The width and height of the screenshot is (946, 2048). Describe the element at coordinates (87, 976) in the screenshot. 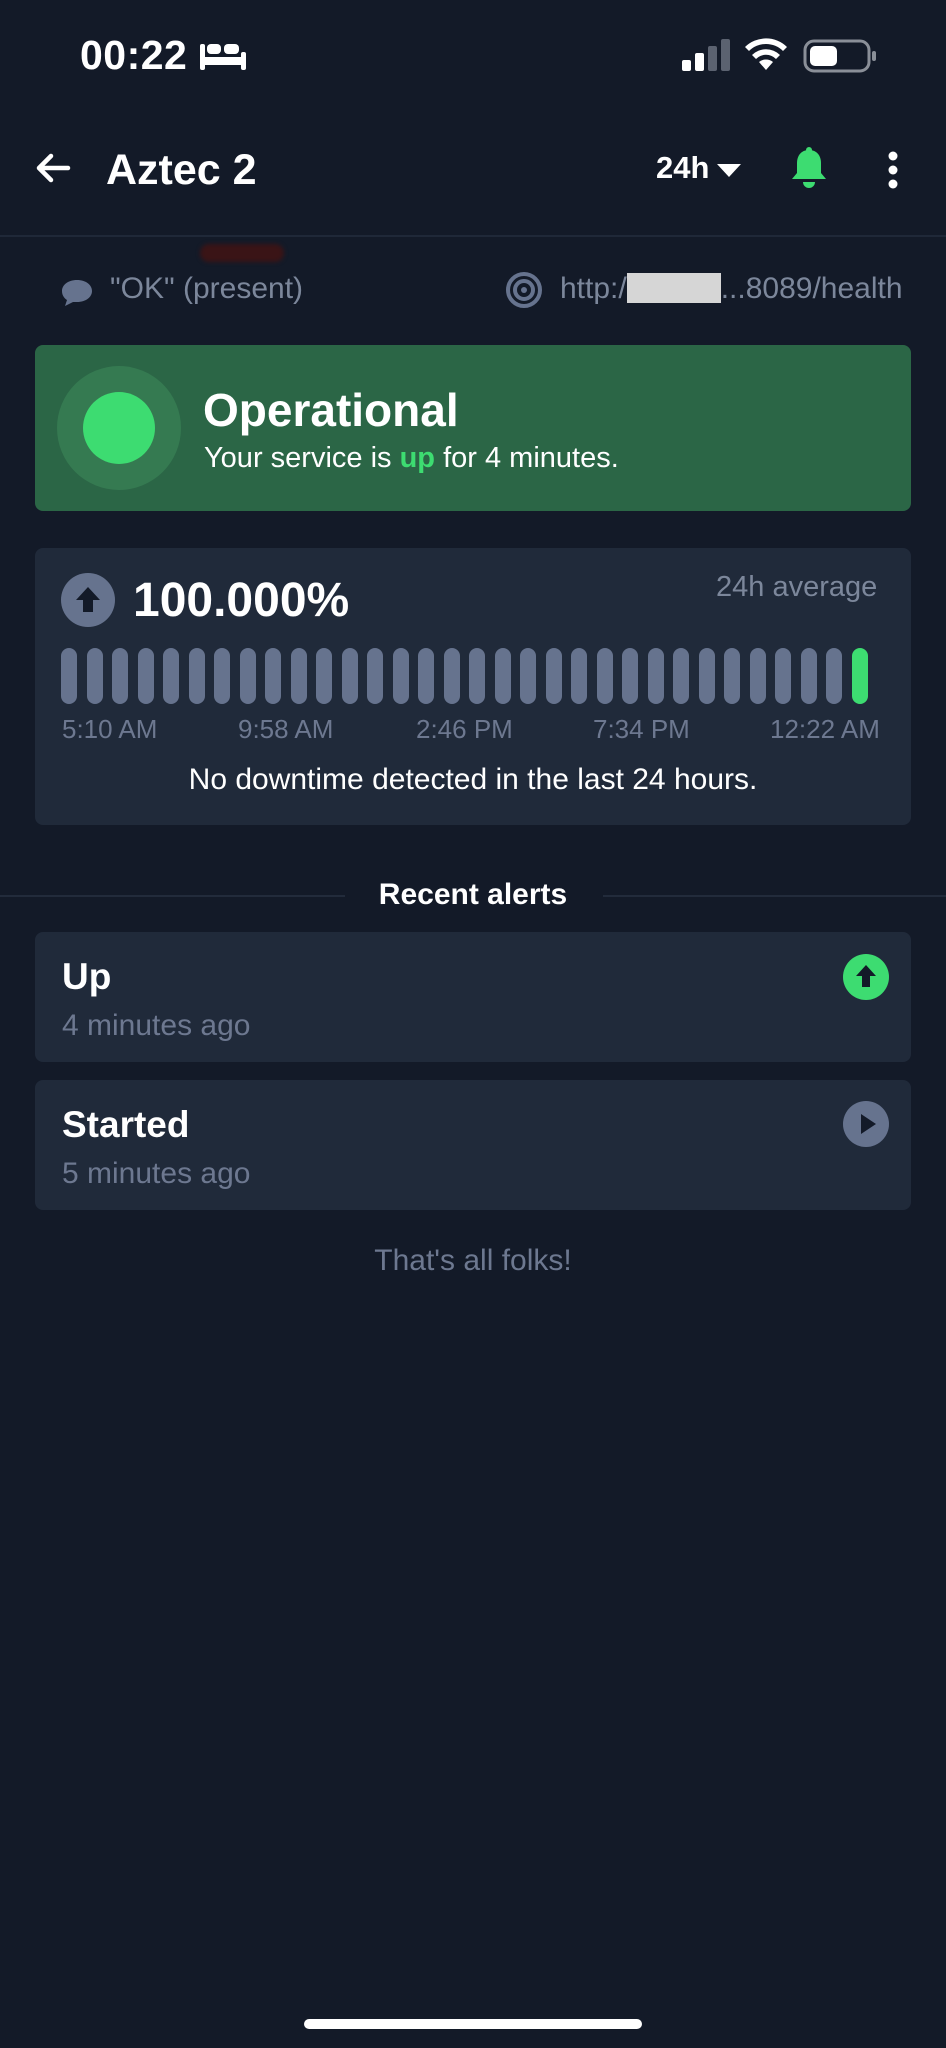

I see `alert-title: Up` at that location.